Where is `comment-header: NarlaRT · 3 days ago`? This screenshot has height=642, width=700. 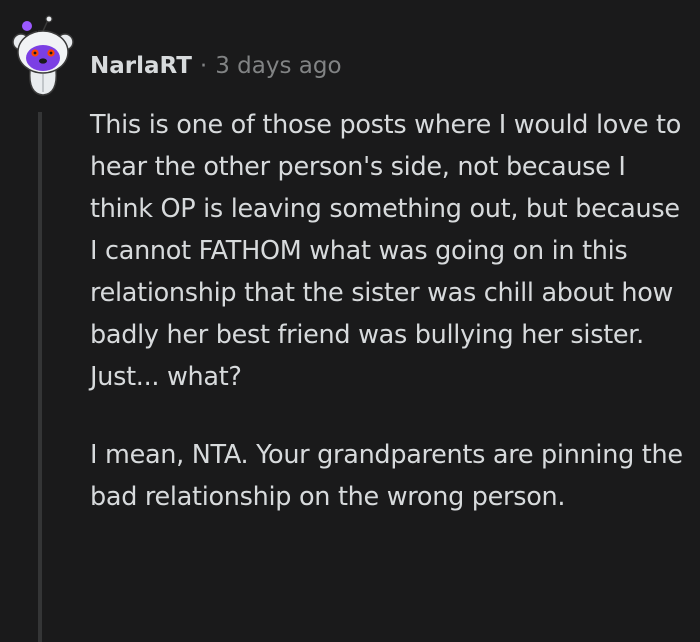 comment-header: NarlaRT · 3 days ago is located at coordinates (216, 66).